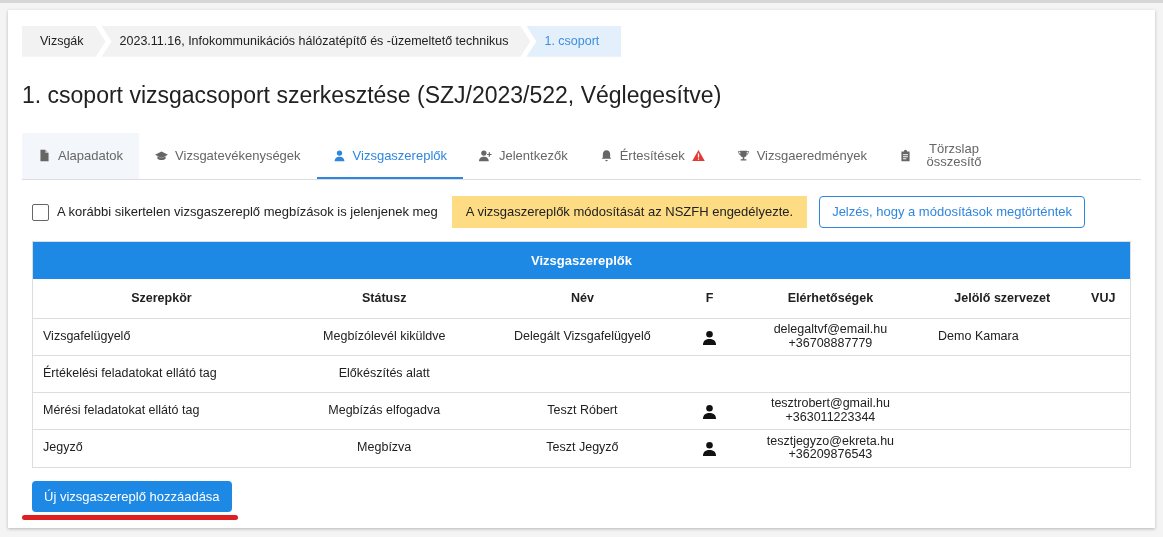  I want to click on table-cell: Jegyző, so click(63, 447).